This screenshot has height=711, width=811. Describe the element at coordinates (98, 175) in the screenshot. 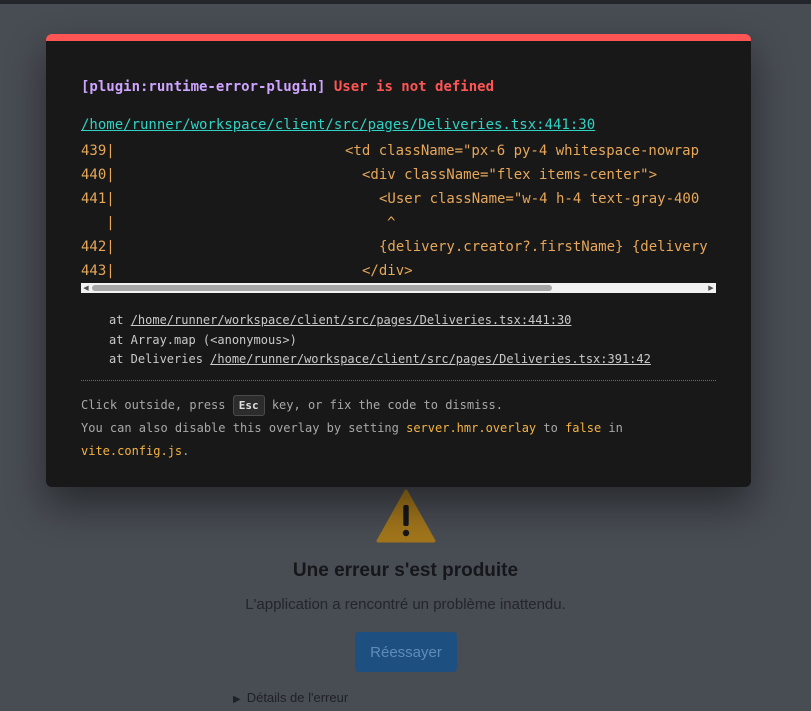

I see `line-number: 440|` at that location.